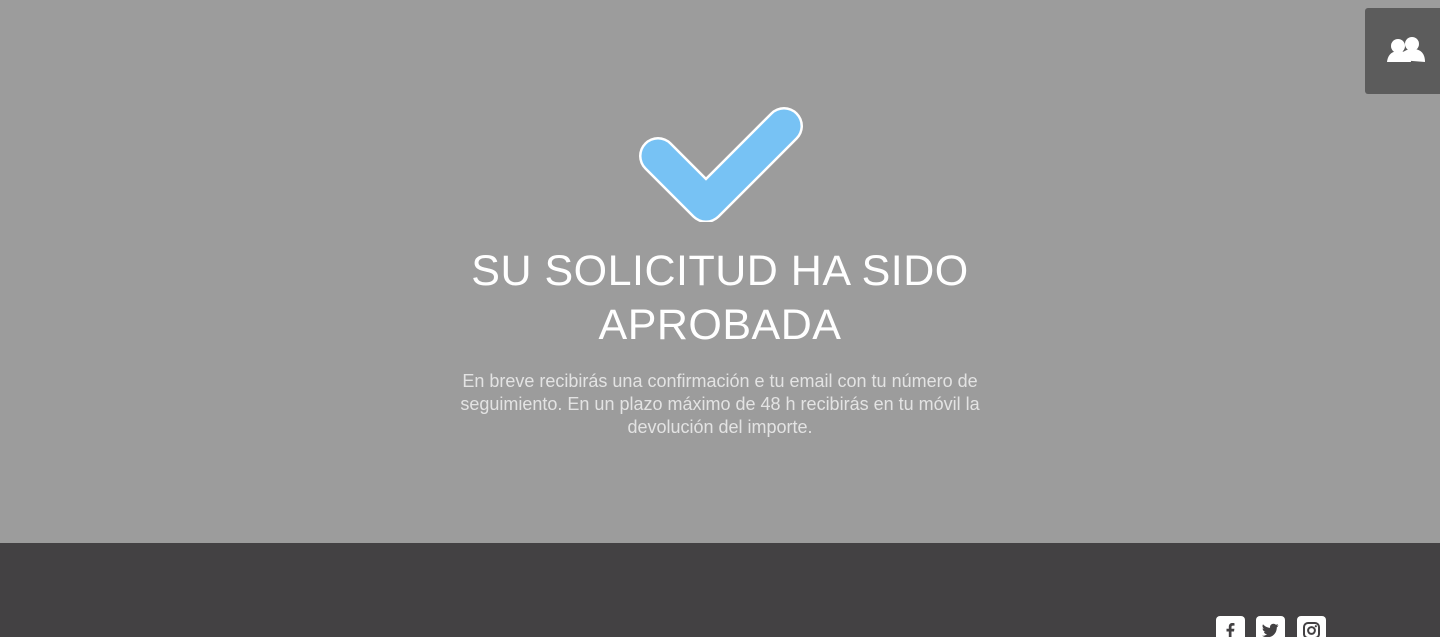  Describe the element at coordinates (1406, 49) in the screenshot. I see `users-icon` at that location.